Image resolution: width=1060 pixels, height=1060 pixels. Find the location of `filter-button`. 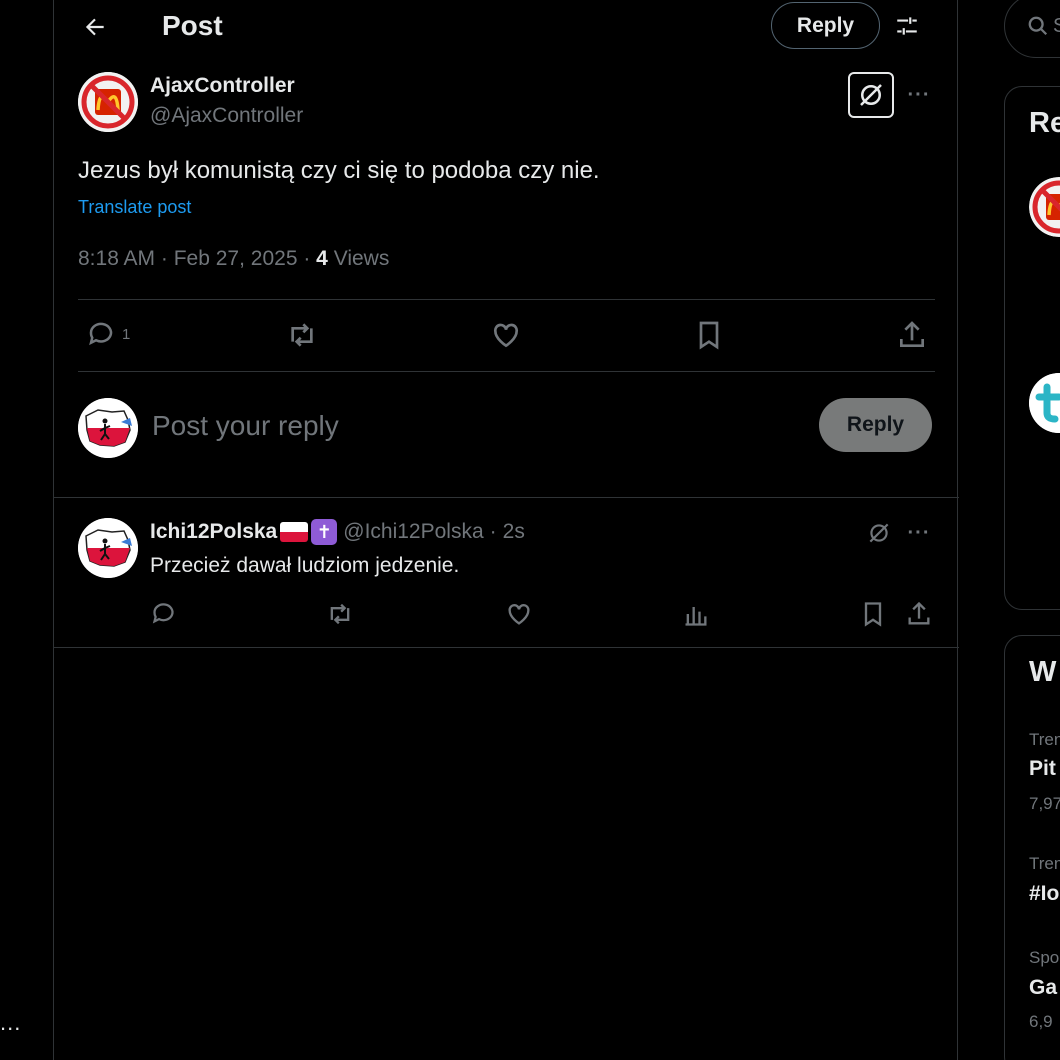

filter-button is located at coordinates (907, 26).